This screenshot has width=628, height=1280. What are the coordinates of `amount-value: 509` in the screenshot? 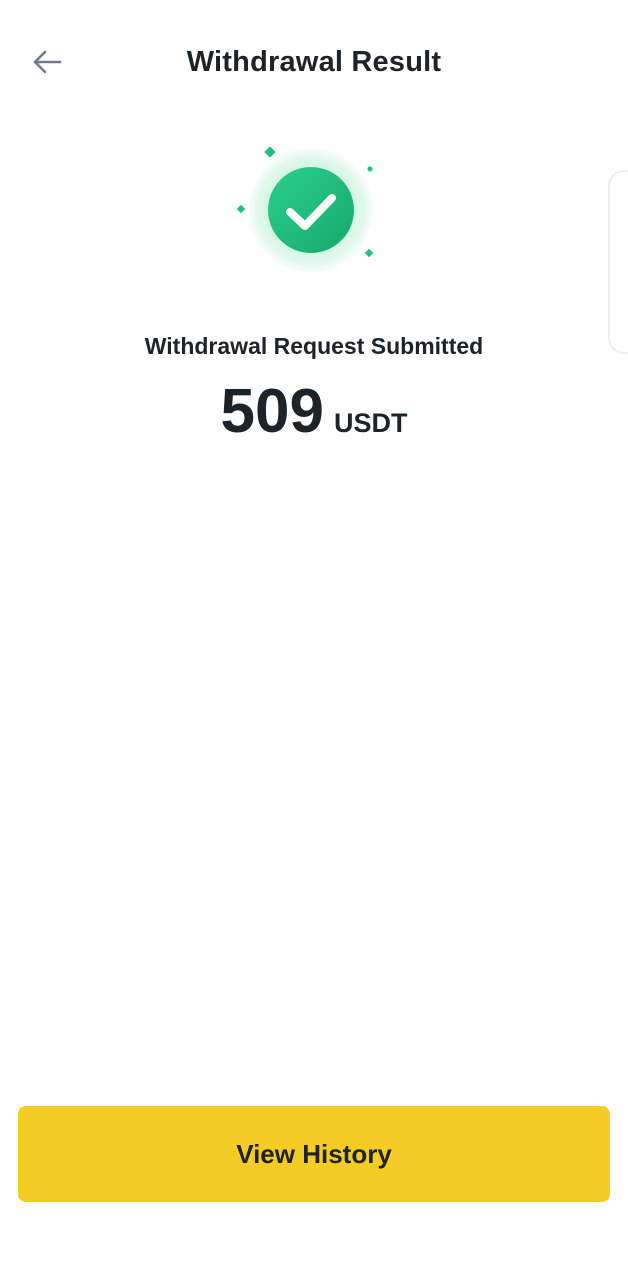 It's located at (272, 411).